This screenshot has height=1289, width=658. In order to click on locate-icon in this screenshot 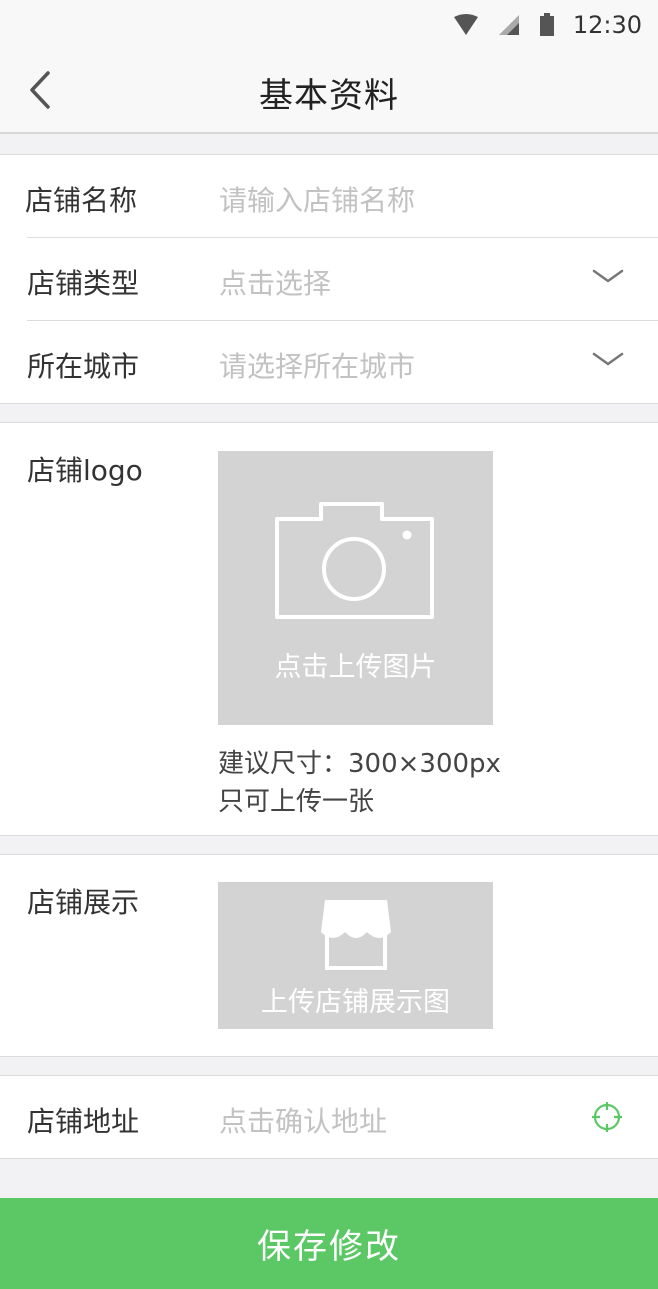, I will do `click(607, 1117)`.